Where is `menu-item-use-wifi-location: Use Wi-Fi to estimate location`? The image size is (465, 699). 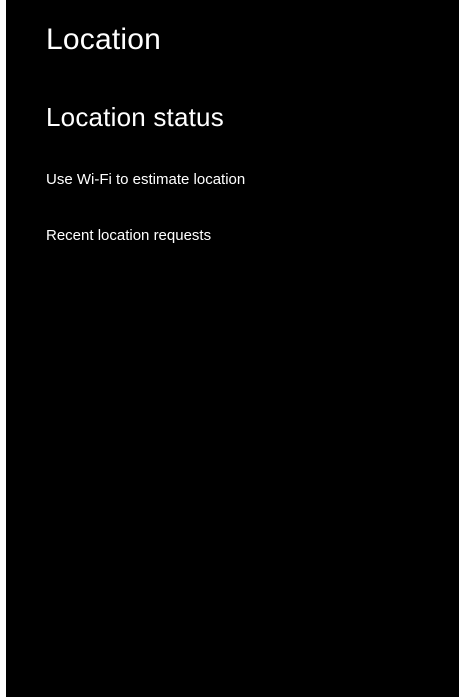 menu-item-use-wifi-location: Use Wi-Fi to estimate location is located at coordinates (246, 180).